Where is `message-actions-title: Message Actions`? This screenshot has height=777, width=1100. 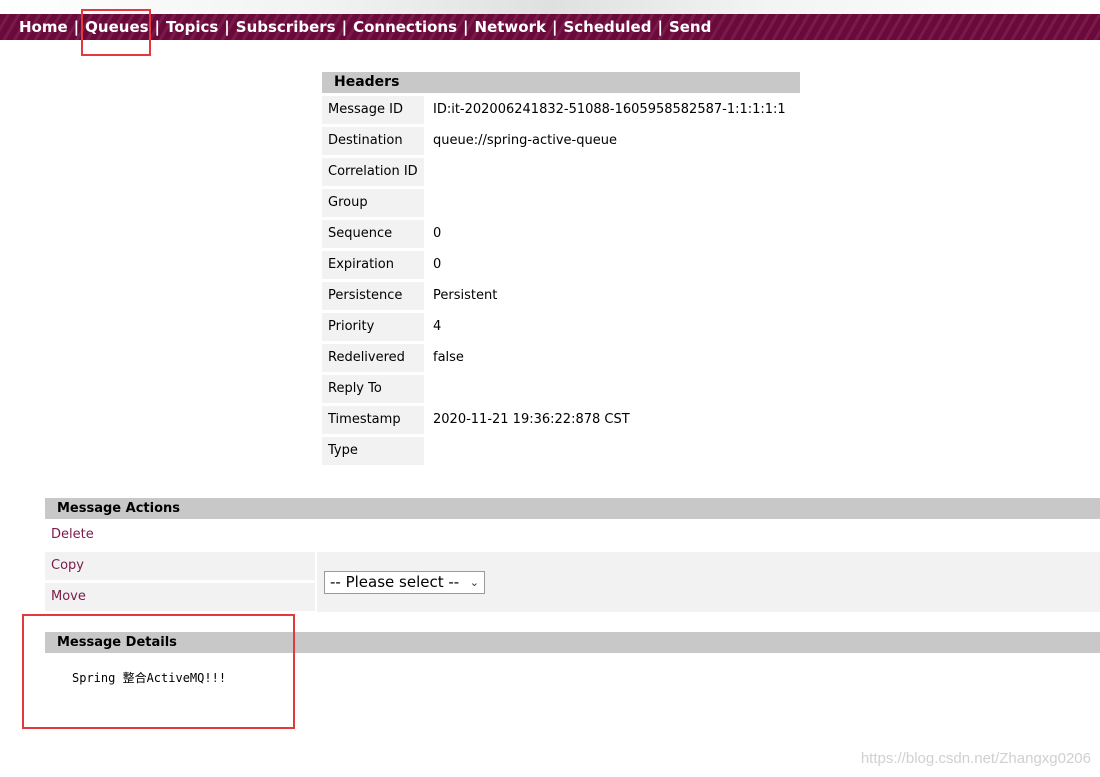 message-actions-title: Message Actions is located at coordinates (572, 508).